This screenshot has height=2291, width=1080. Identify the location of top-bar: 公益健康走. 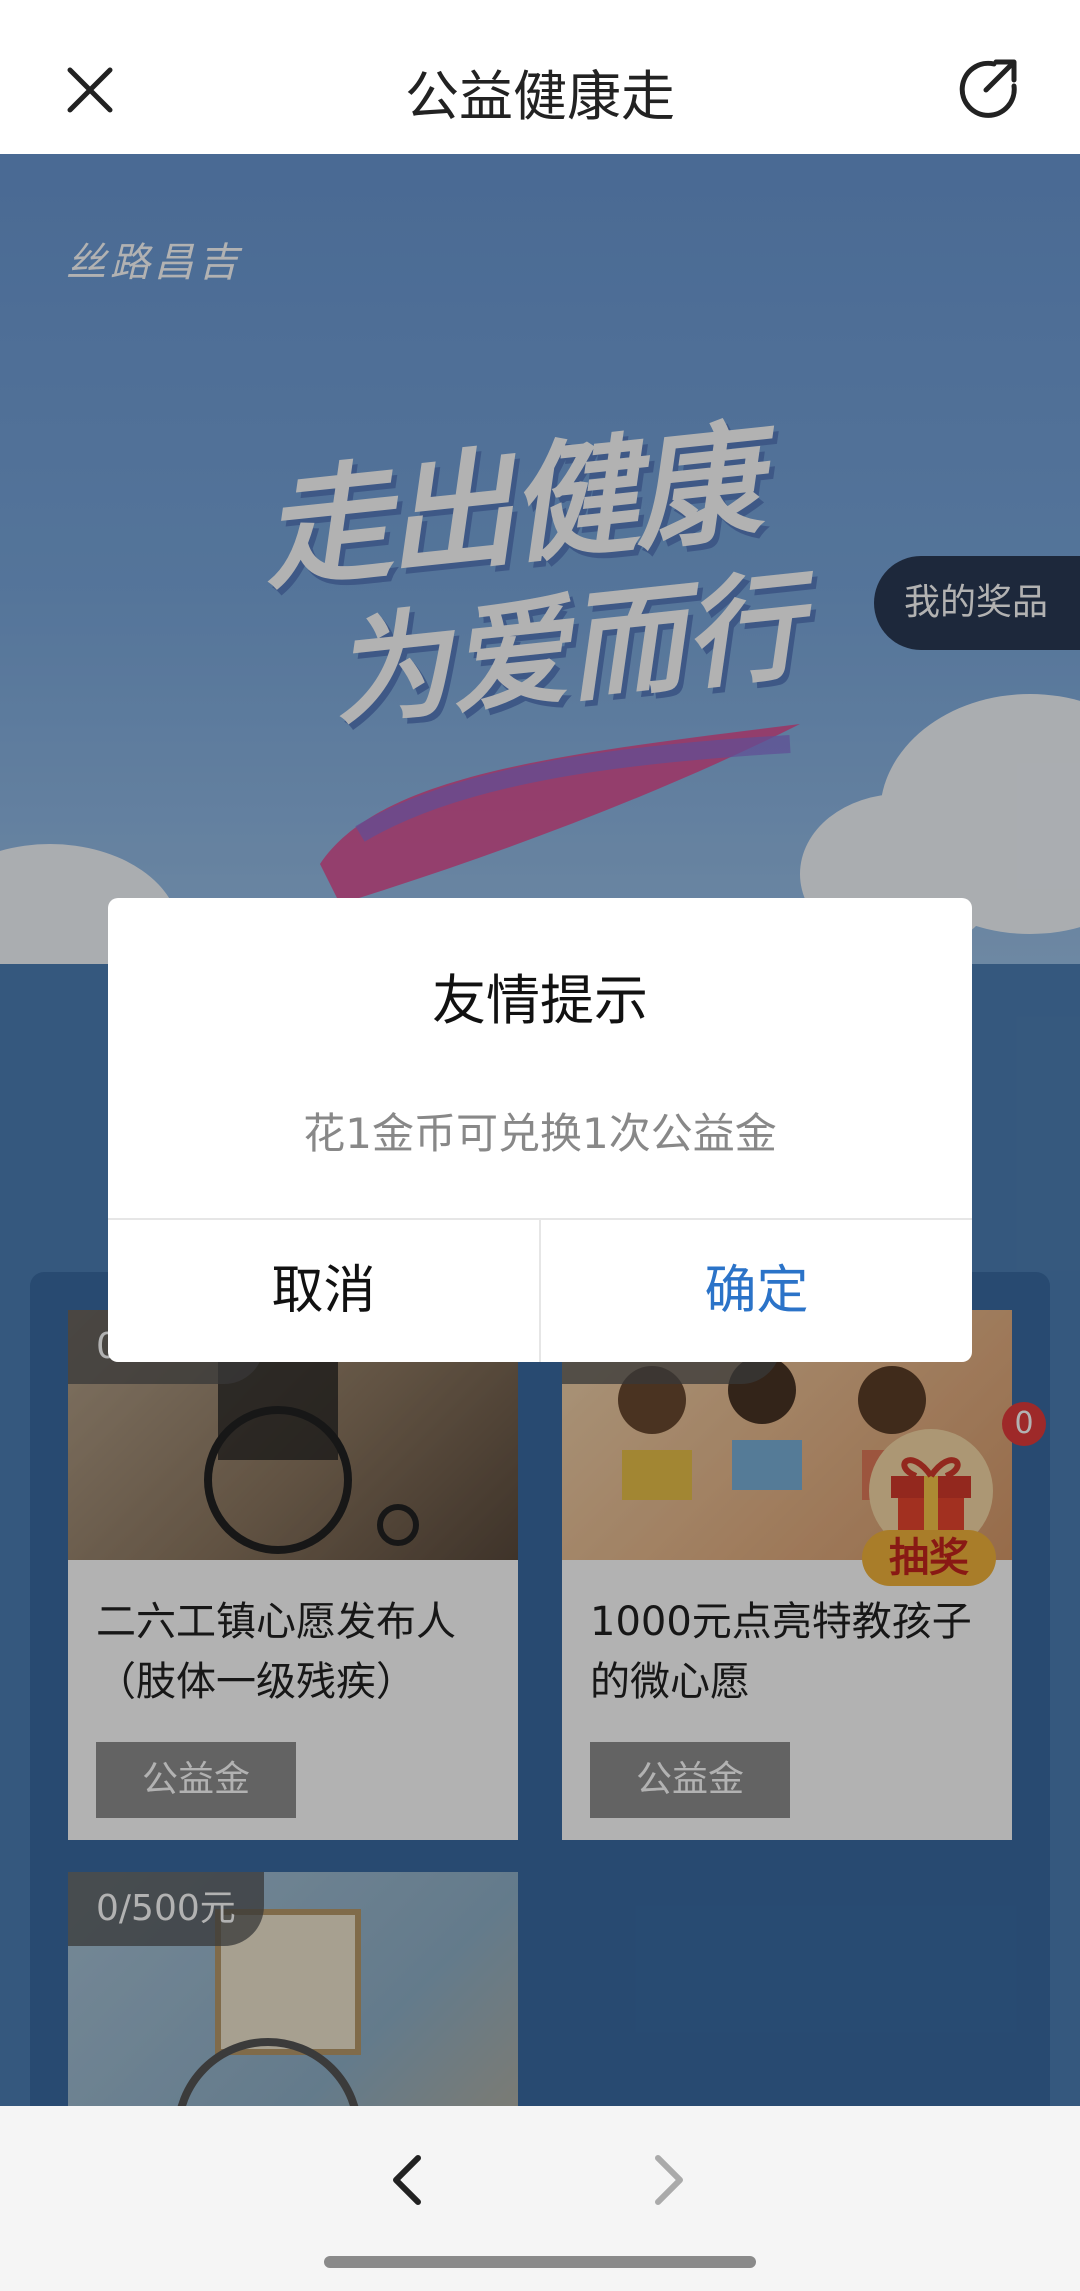
(540, 77).